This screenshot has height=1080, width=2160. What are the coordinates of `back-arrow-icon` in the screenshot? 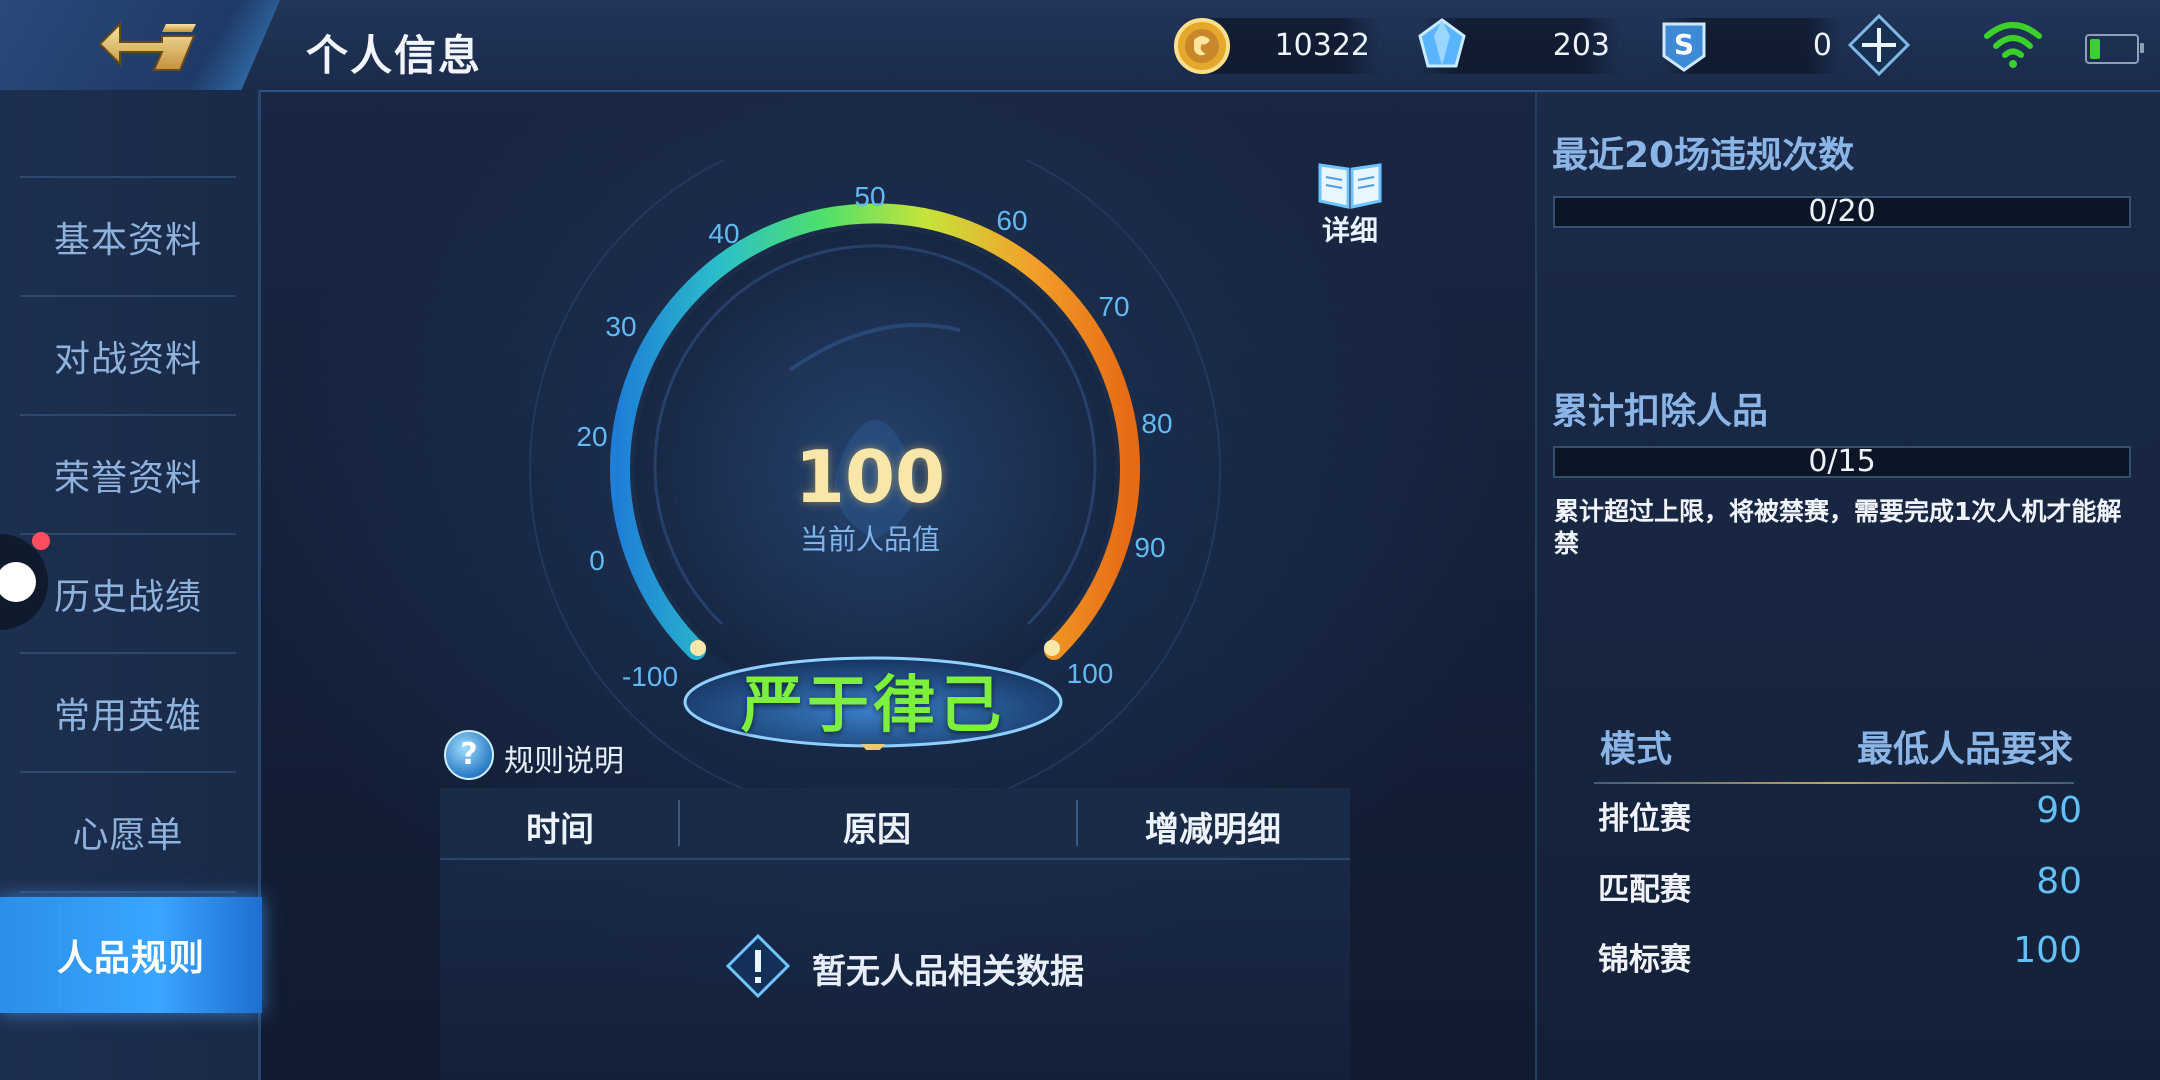 It's located at (147, 46).